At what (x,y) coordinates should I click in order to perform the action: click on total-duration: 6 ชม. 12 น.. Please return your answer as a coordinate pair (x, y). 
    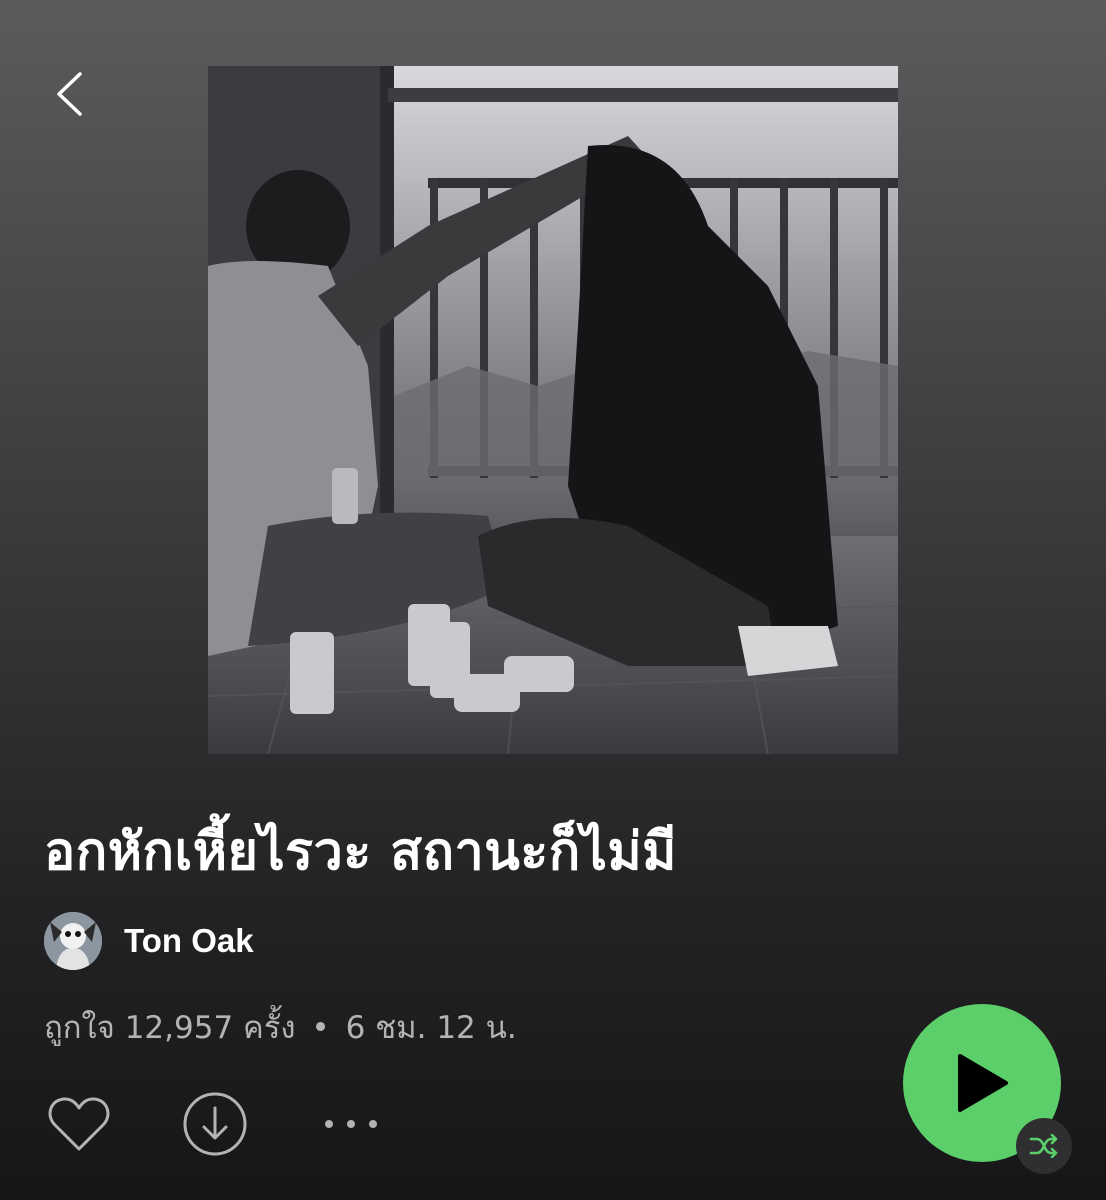
    Looking at the image, I should click on (431, 1028).